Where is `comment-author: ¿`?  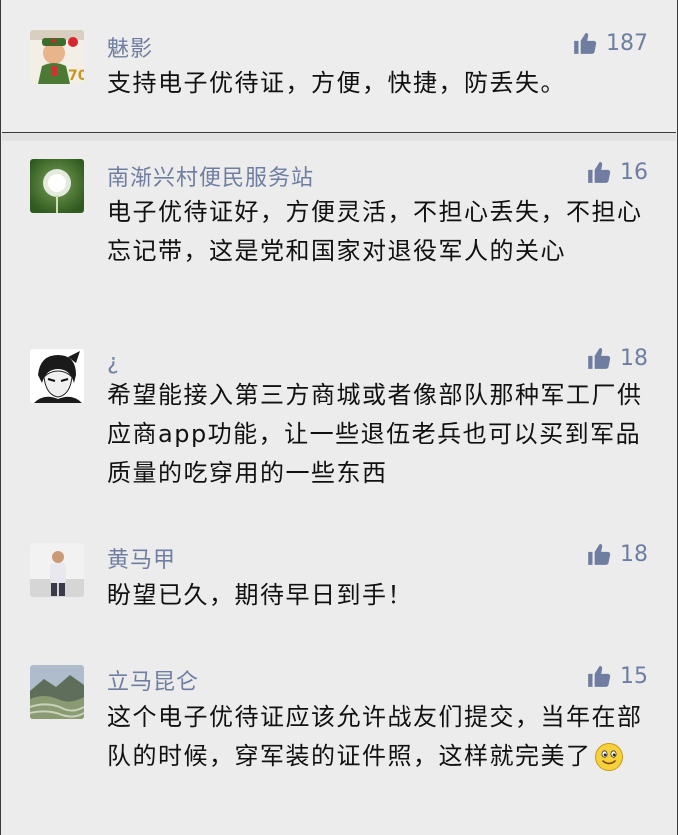
comment-author: ¿ is located at coordinates (113, 362).